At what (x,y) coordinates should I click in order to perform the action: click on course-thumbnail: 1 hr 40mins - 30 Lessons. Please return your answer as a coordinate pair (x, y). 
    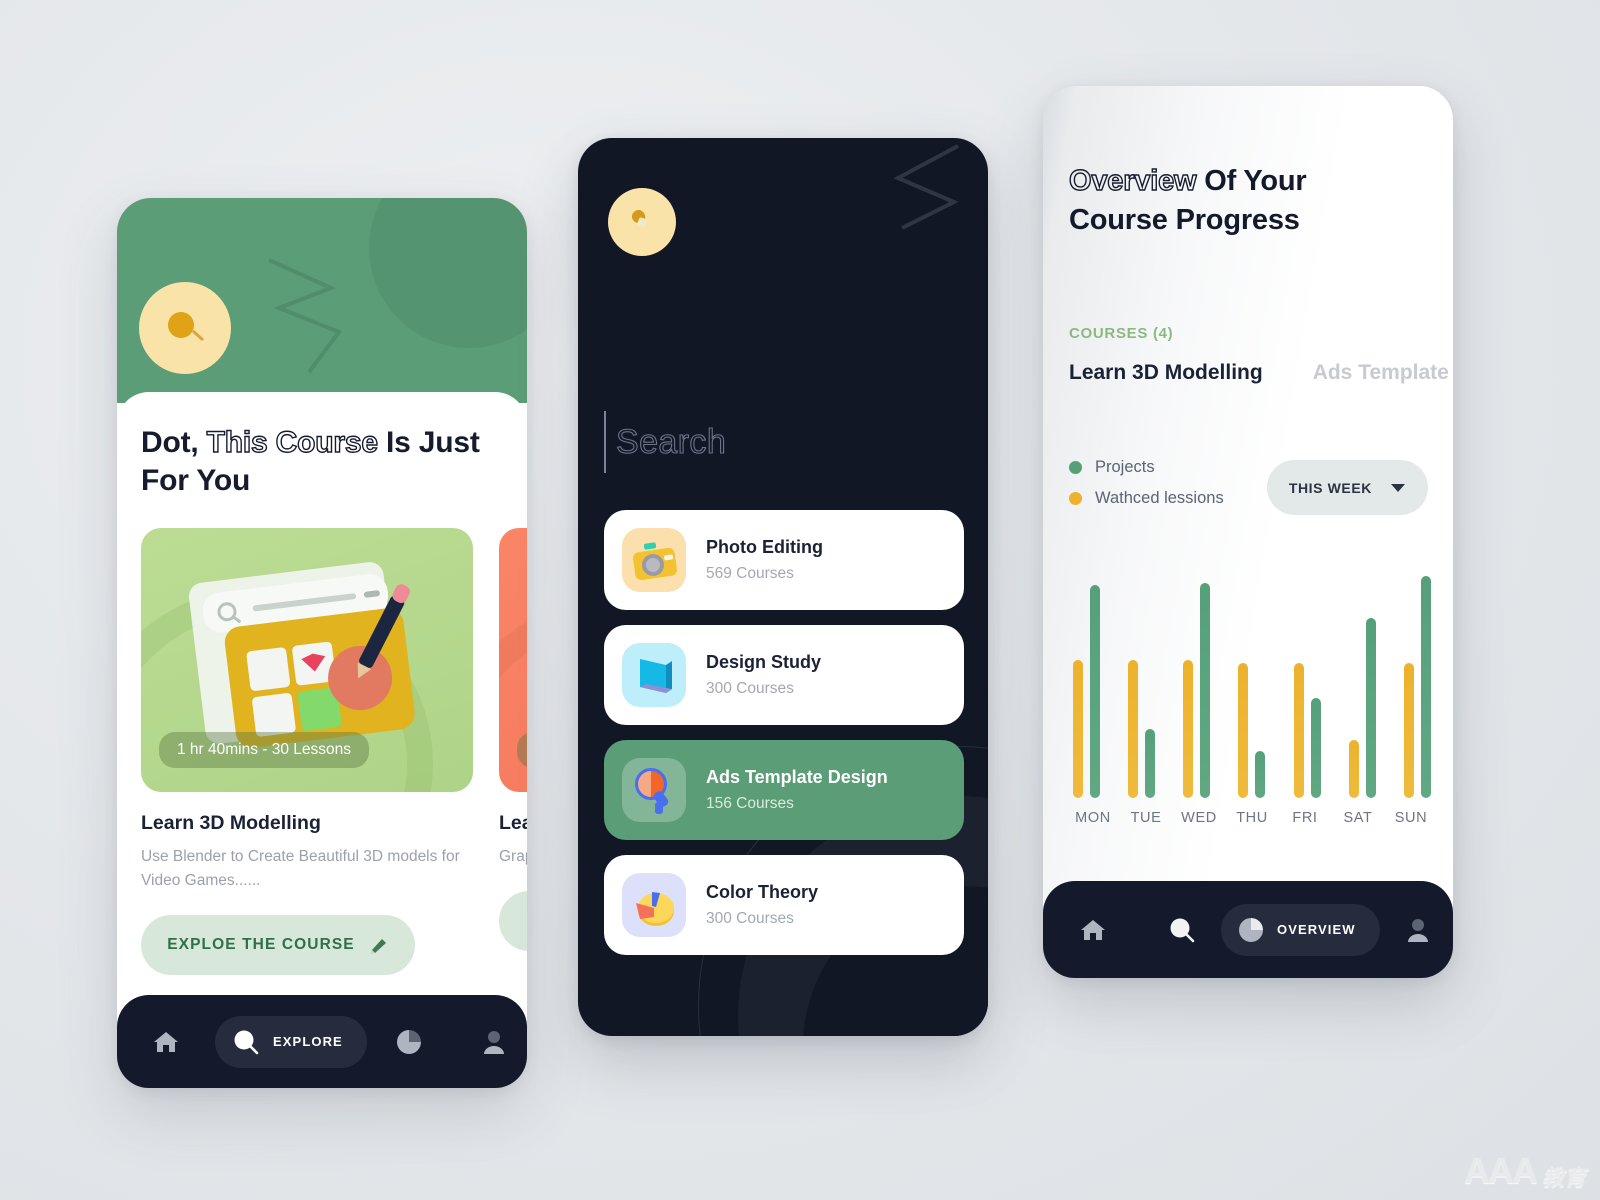
    Looking at the image, I should click on (307, 660).